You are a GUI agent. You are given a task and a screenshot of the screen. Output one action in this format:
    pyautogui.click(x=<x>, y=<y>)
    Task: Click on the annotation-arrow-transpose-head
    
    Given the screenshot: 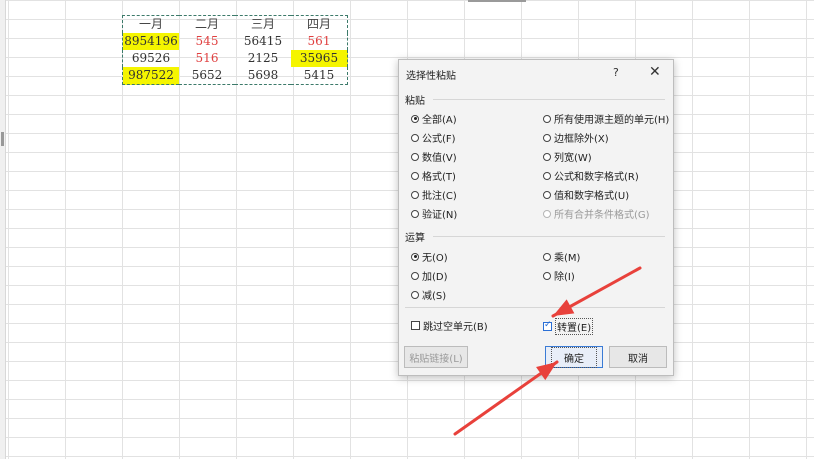 What is the action you would take?
    pyautogui.click(x=564, y=307)
    